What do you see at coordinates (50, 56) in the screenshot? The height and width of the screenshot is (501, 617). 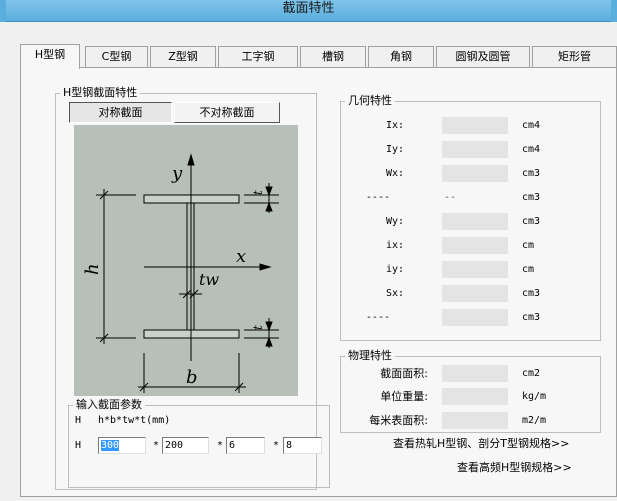 I see `tab-h-steel: H型钢` at bounding box center [50, 56].